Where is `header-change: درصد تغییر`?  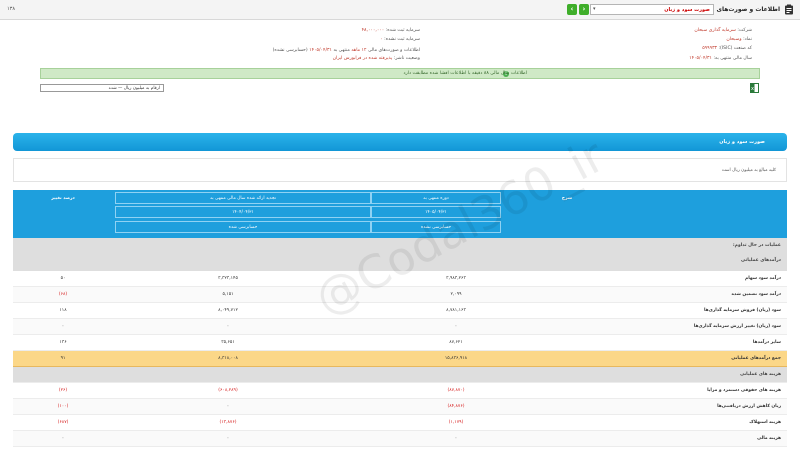
header-change: درصد تغییر is located at coordinates (63, 198).